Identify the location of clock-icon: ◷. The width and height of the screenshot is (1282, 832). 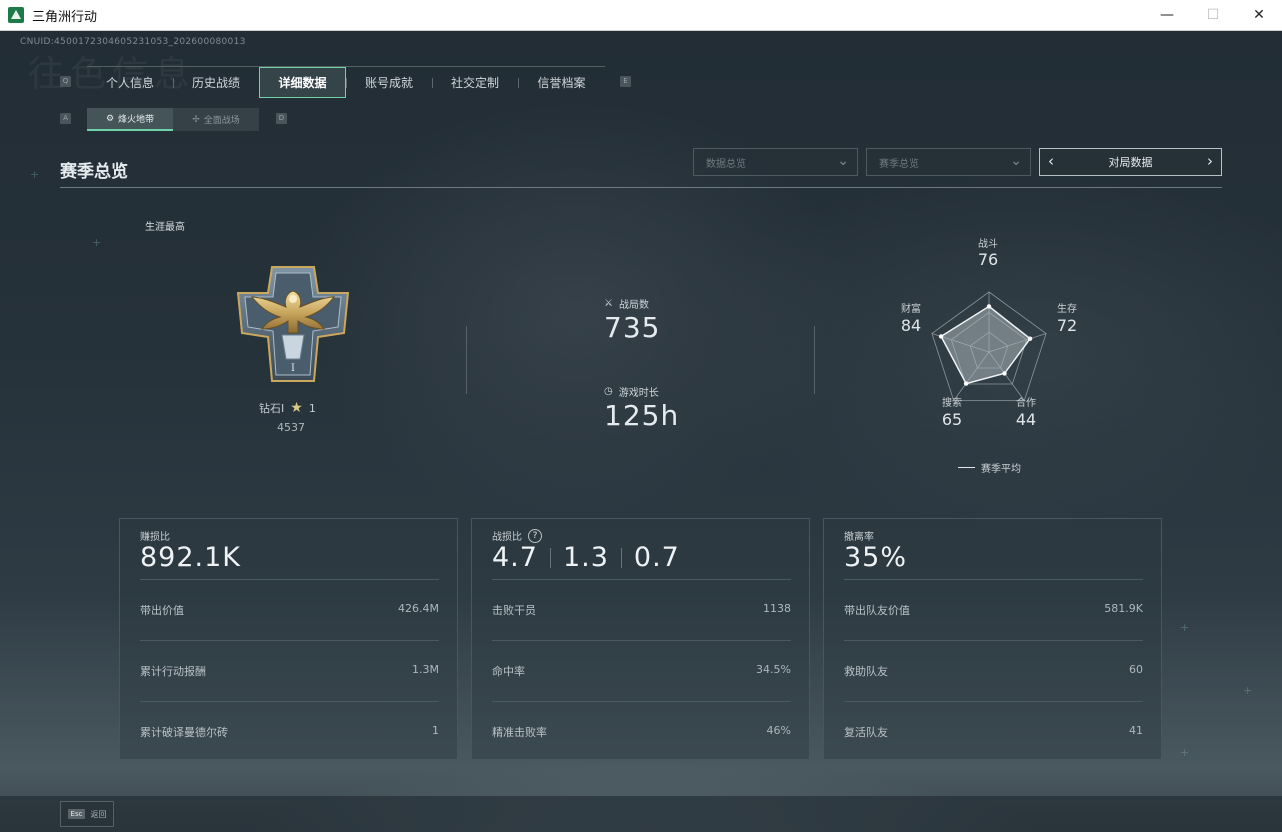
(608, 391).